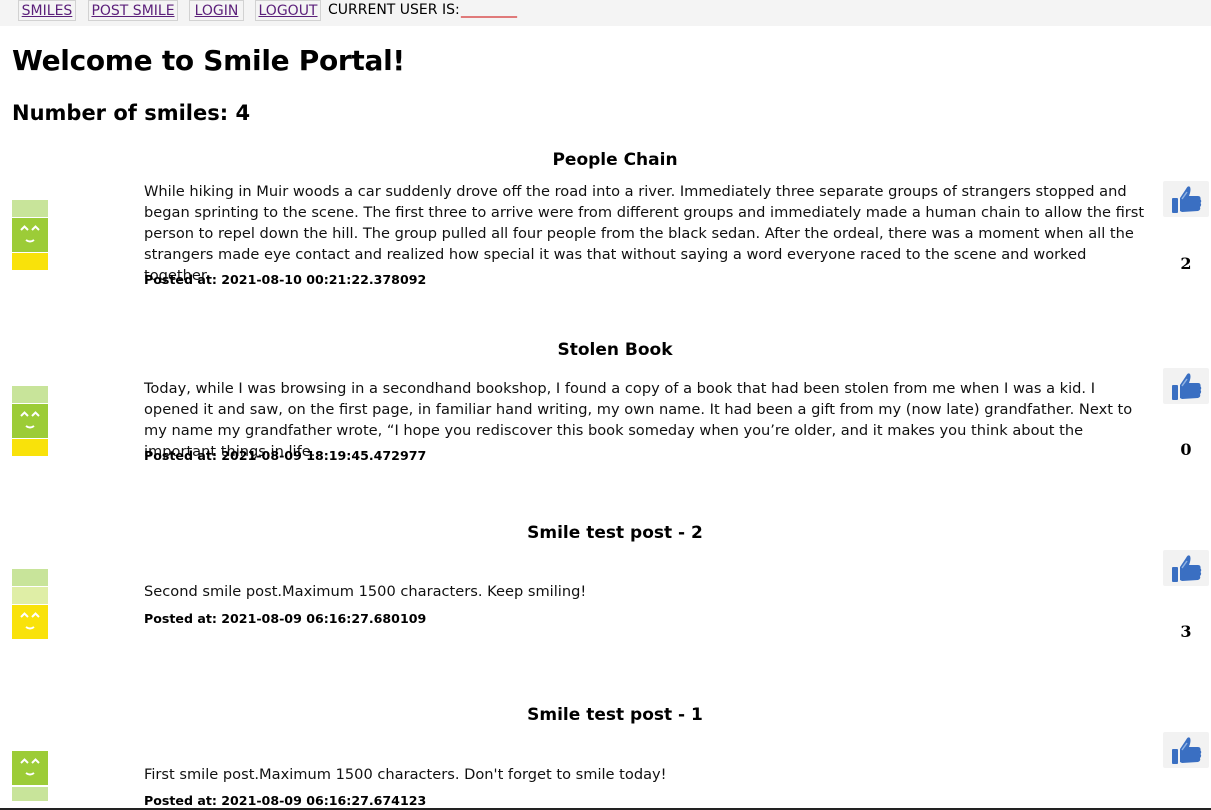 The image size is (1211, 810). Describe the element at coordinates (1186, 263) in the screenshot. I see `like-count: 2` at that location.